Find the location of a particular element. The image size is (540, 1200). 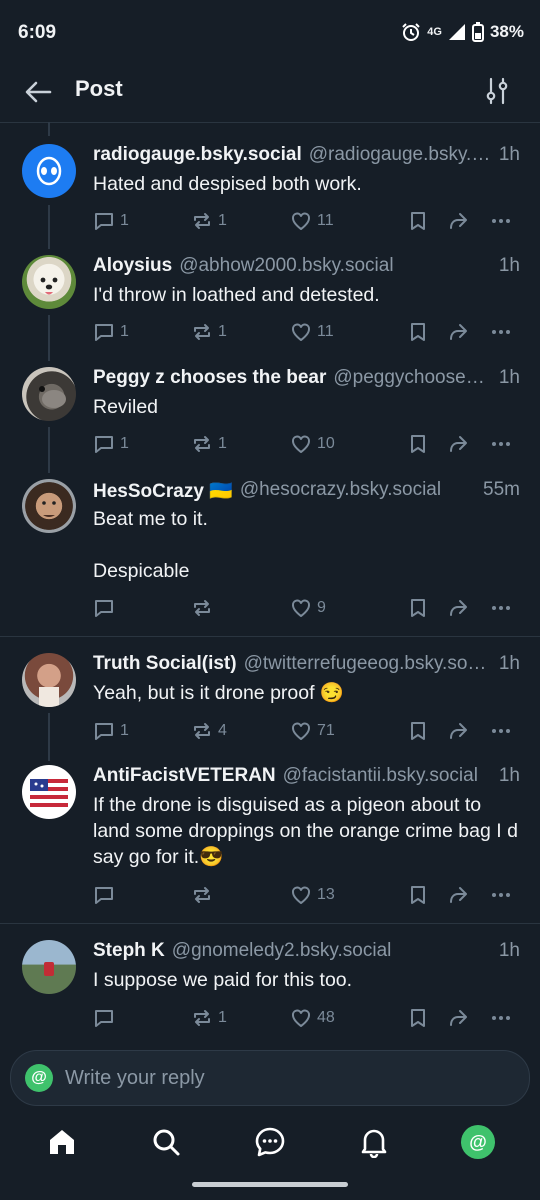

repost-button: 4 is located at coordinates (209, 731).